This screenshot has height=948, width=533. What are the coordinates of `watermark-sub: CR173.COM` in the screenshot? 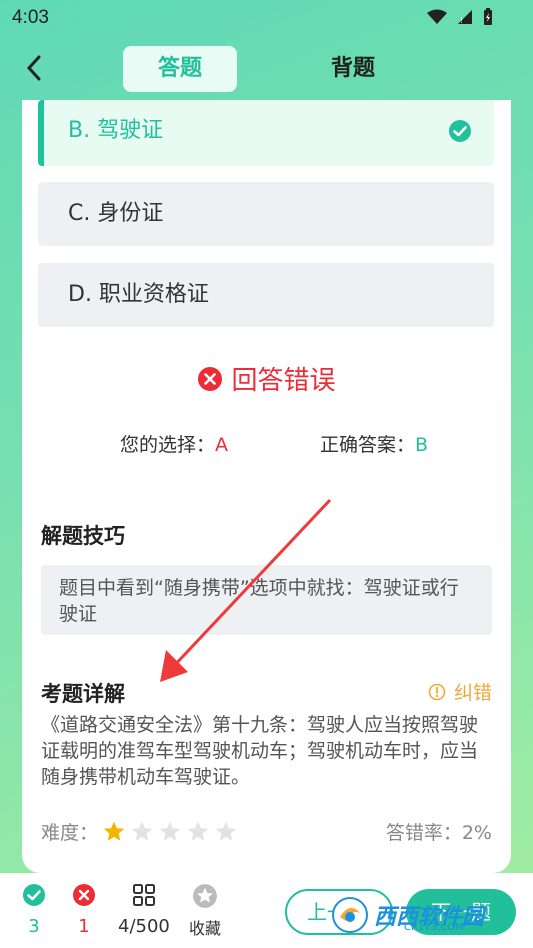 It's located at (434, 927).